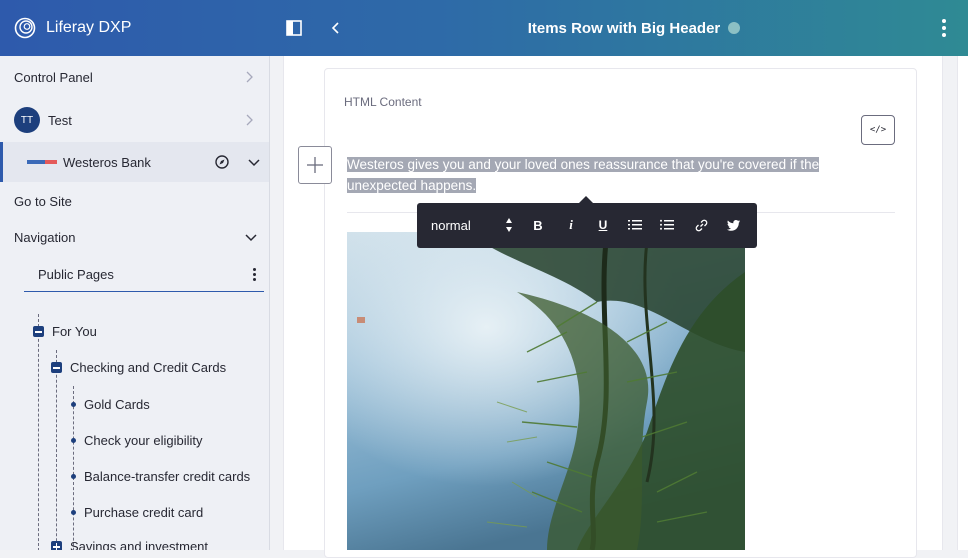 This screenshot has width=968, height=558. I want to click on sidebar-item-site: Westeros Bank, so click(134, 162).